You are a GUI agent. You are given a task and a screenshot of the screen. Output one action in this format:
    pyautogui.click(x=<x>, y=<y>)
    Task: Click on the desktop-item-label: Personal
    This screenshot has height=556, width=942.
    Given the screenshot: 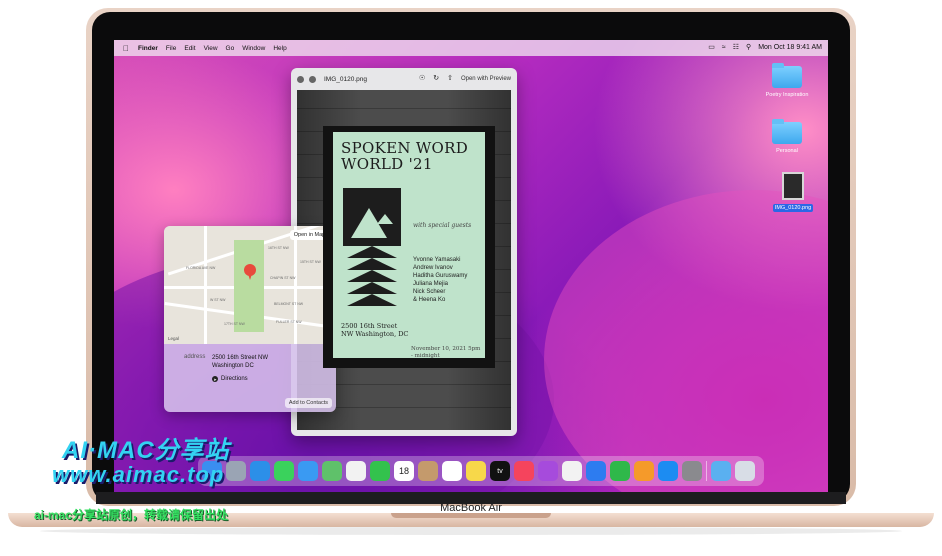 What is the action you would take?
    pyautogui.click(x=787, y=151)
    